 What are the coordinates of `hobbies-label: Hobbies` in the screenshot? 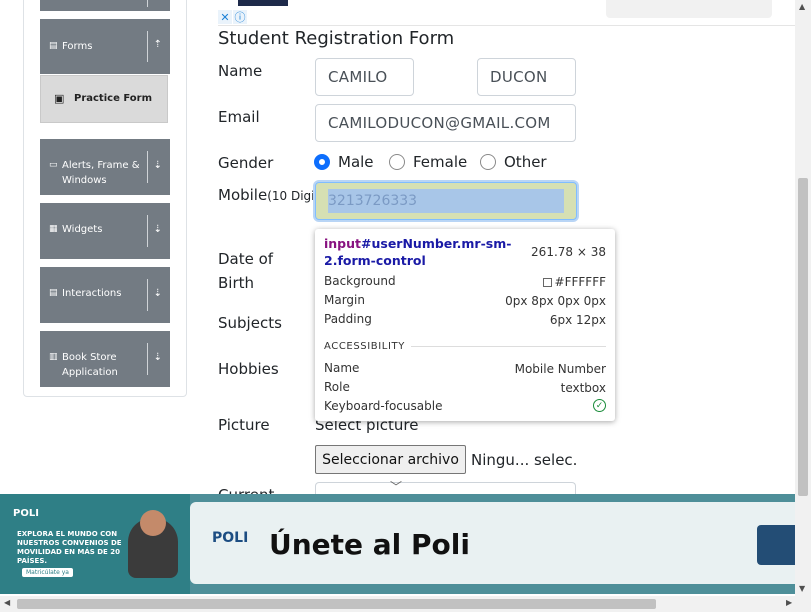 It's located at (248, 369).